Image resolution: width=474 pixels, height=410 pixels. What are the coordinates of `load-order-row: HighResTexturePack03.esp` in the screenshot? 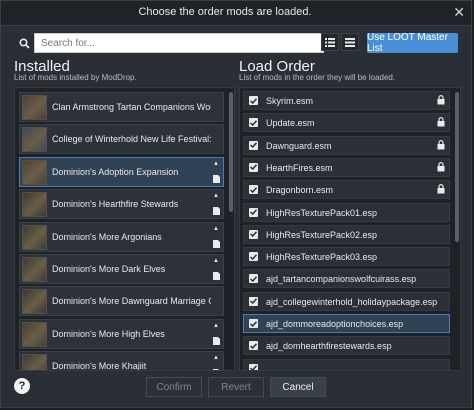 It's located at (346, 257).